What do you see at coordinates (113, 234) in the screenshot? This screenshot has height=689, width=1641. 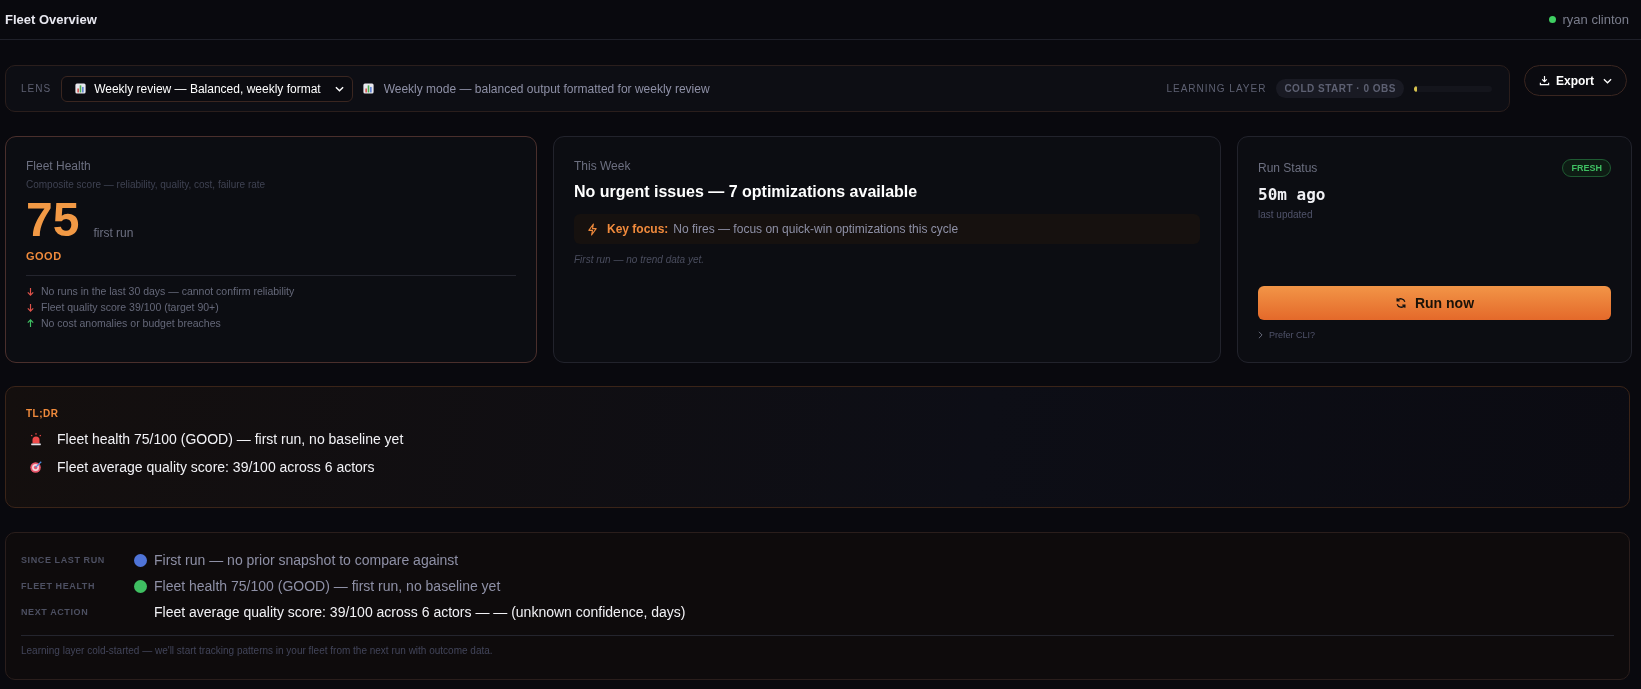 I see `score-note: first run` at bounding box center [113, 234].